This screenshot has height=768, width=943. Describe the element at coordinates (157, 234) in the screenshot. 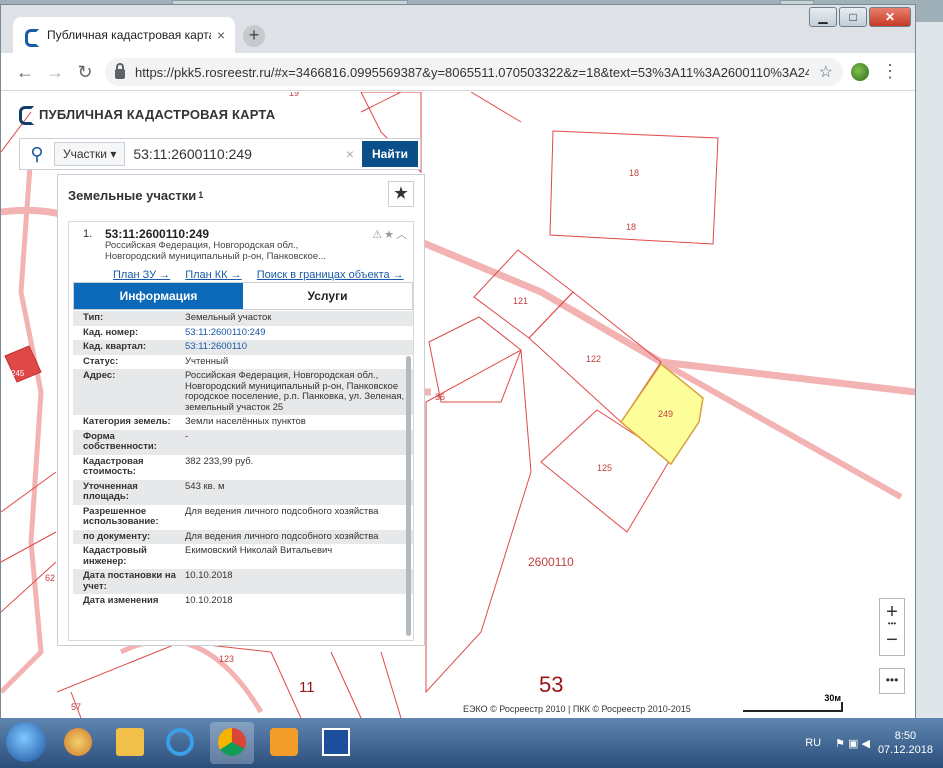

I see `result-cadnum: 53:11:2600110:249` at that location.